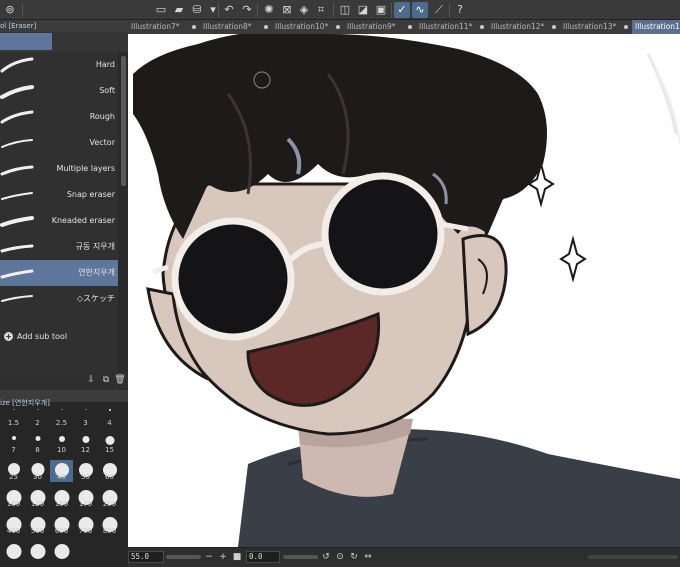 The image size is (680, 567). I want to click on rotation-slider, so click(300, 557).